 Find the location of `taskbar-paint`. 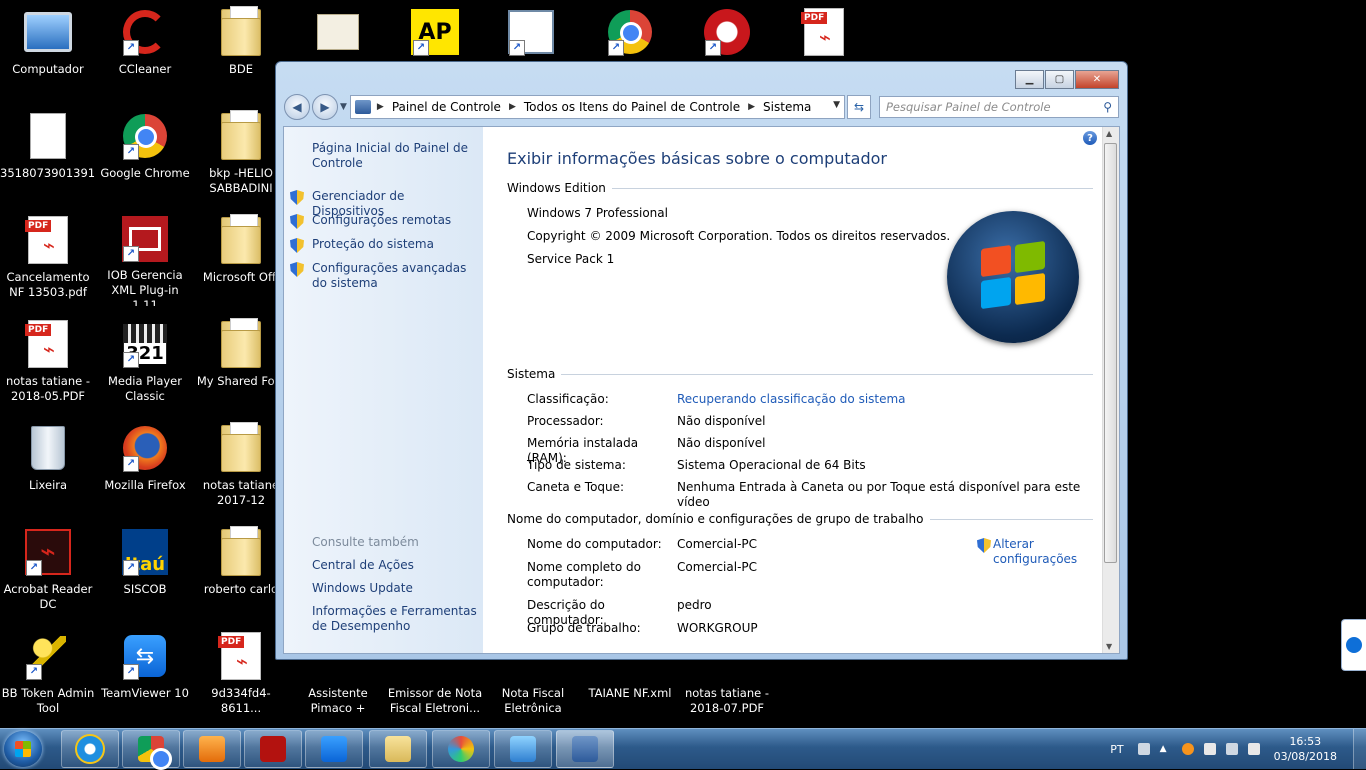

taskbar-paint is located at coordinates (461, 749).